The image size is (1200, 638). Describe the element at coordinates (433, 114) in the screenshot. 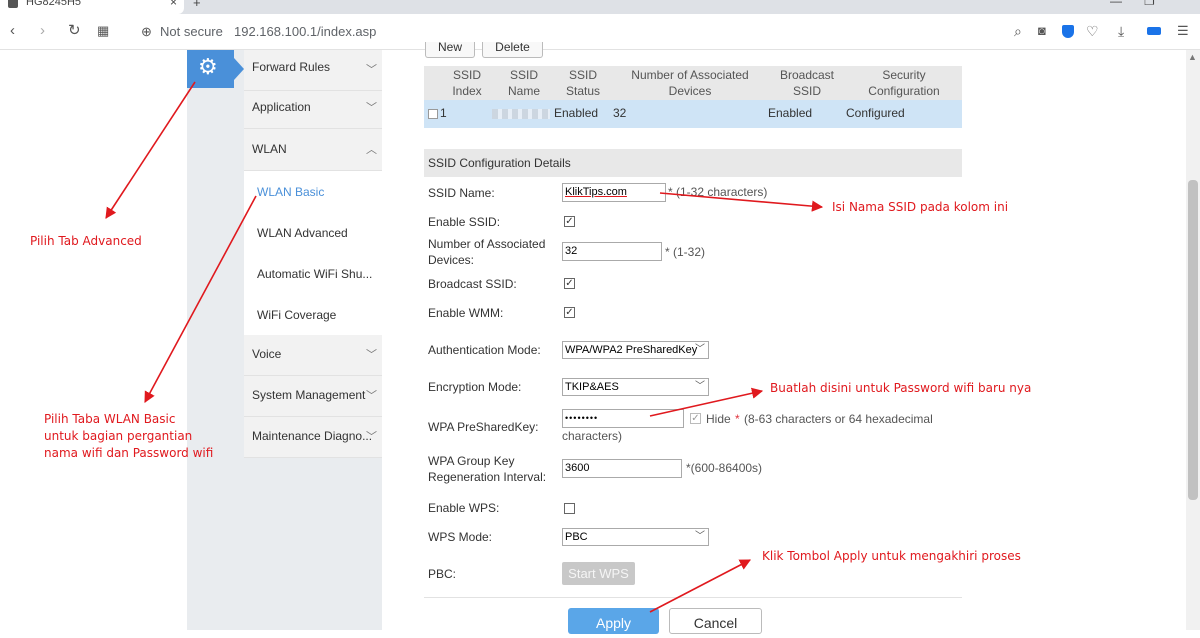

I see `row-checkbox` at that location.